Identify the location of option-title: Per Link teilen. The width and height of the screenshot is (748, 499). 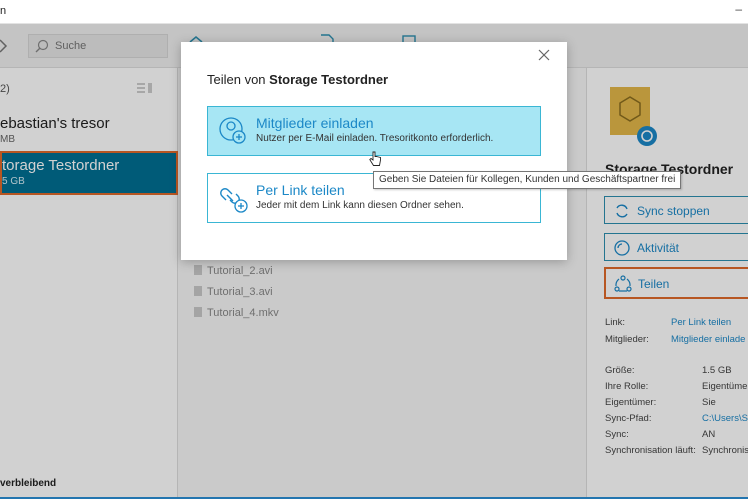
(300, 190).